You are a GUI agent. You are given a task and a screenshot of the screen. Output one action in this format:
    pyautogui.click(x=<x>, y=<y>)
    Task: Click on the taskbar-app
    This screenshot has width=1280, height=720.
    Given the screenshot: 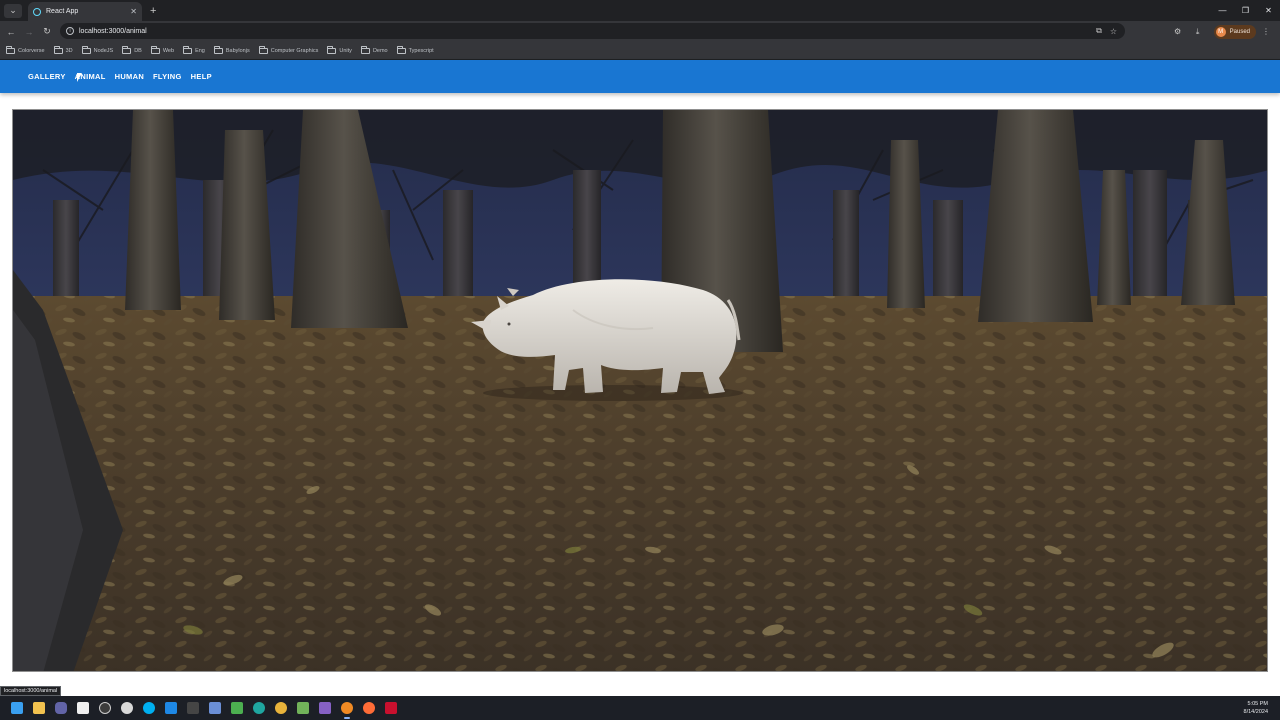 What is the action you would take?
    pyautogui.click(x=237, y=708)
    